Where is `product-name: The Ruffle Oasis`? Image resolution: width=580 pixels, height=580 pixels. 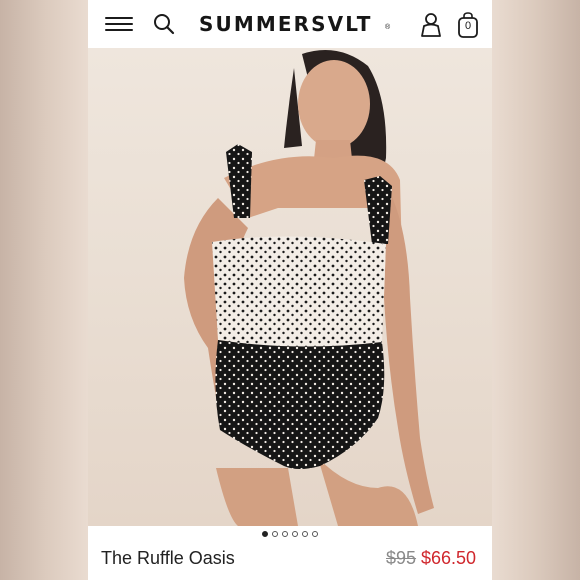 product-name: The Ruffle Oasis is located at coordinates (168, 558).